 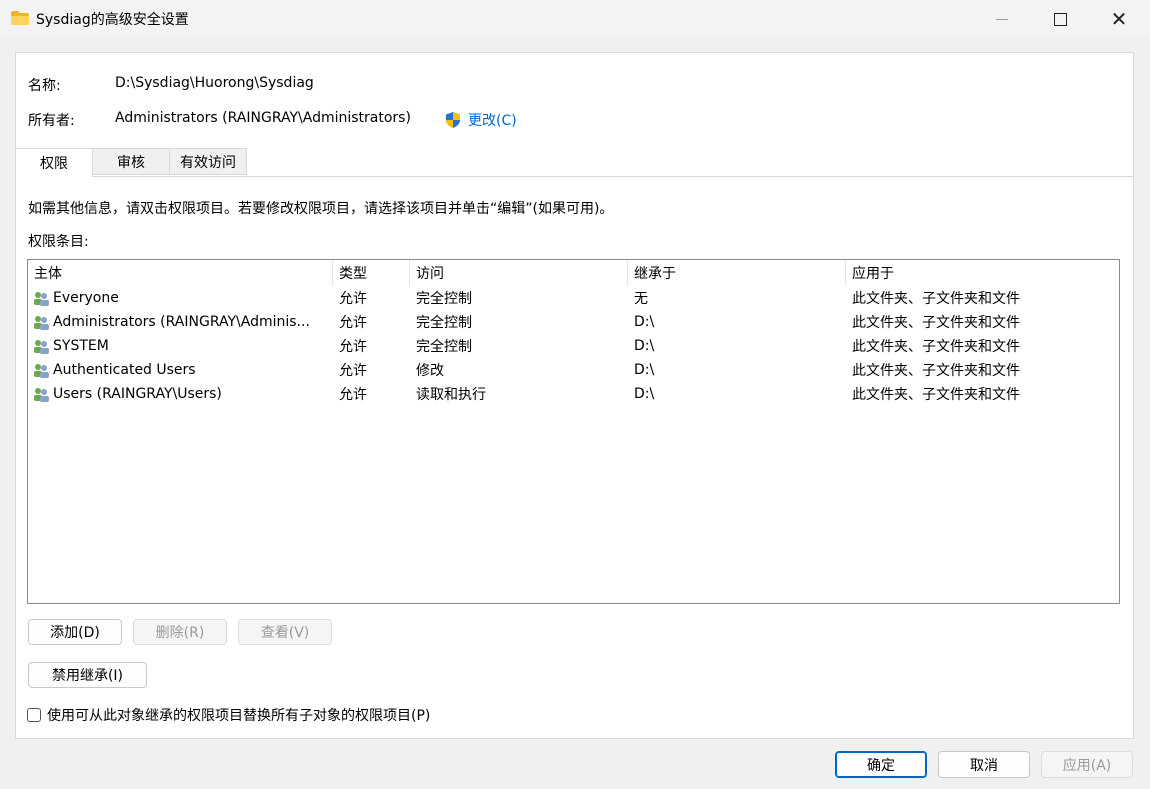 I want to click on maximize-button, so click(x=1060, y=19).